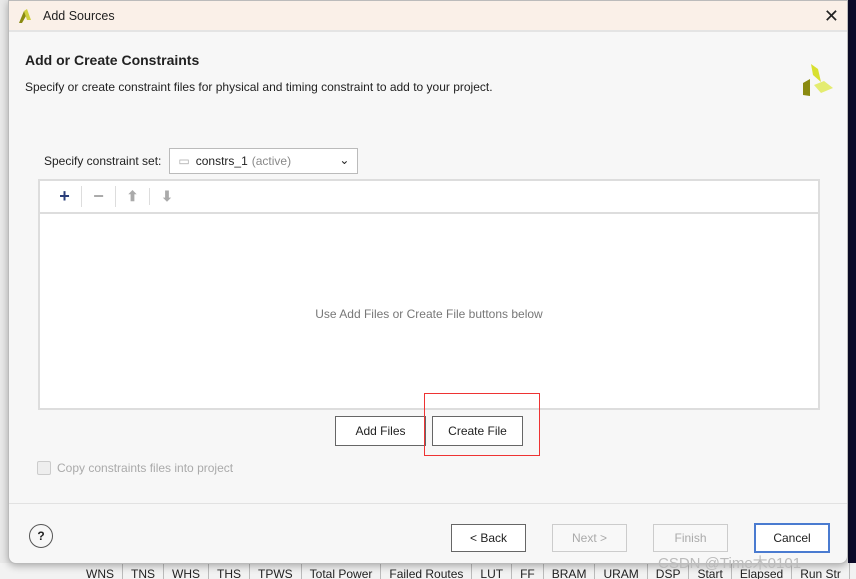 This screenshot has width=856, height=579. I want to click on column-header: WHS, so click(186, 571).